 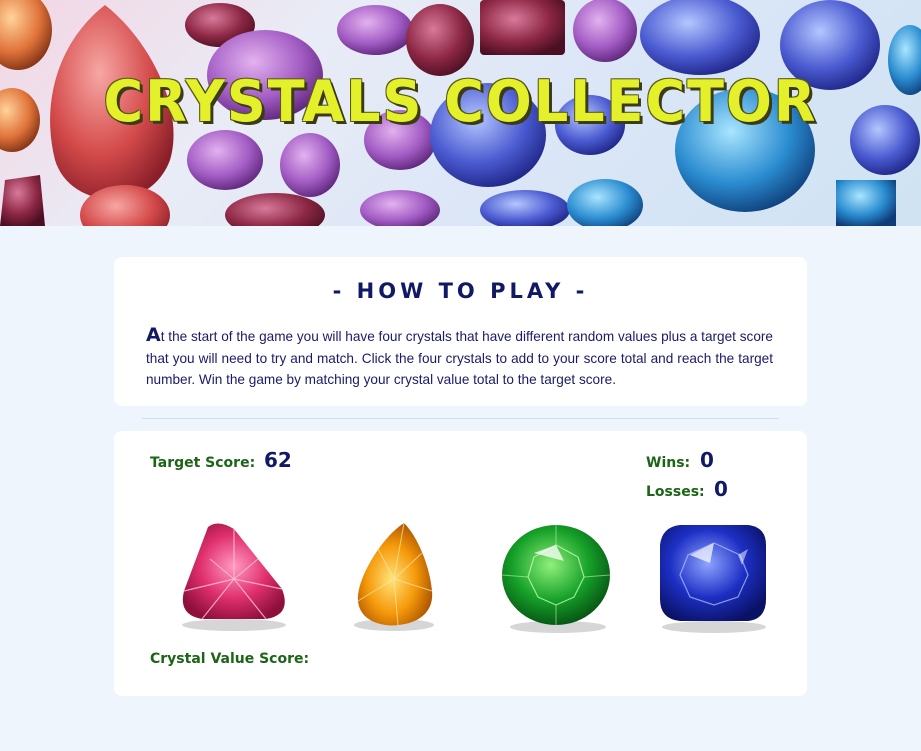 What do you see at coordinates (675, 492) in the screenshot?
I see `losses-label: Losses:` at bounding box center [675, 492].